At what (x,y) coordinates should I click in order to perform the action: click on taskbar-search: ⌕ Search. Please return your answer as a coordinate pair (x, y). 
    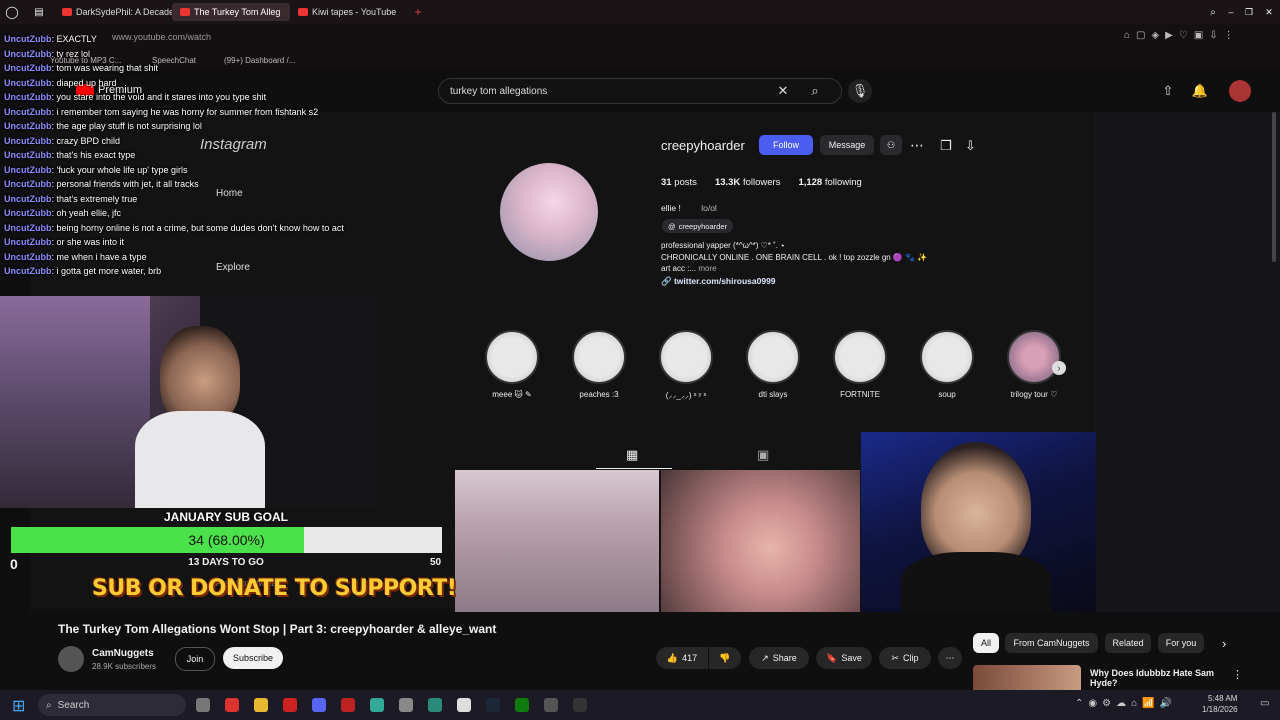
    Looking at the image, I should click on (112, 705).